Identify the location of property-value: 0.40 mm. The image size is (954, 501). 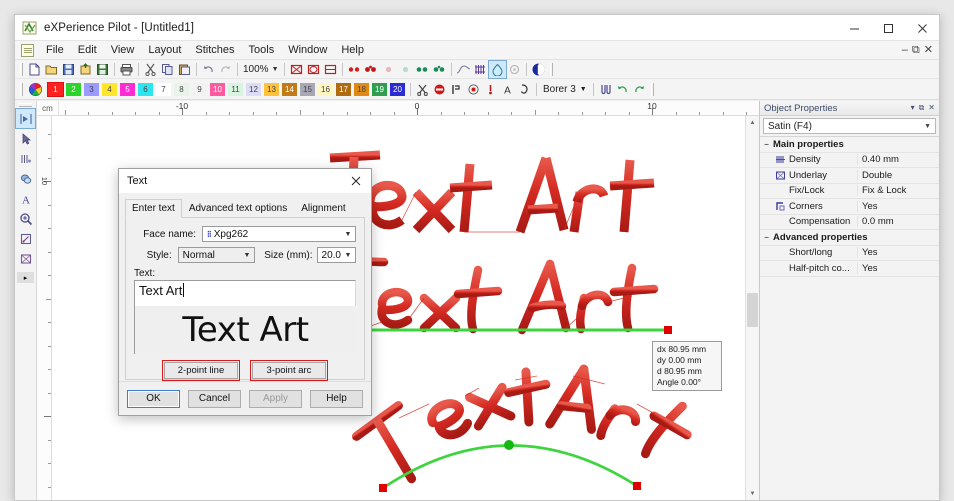
(898, 160).